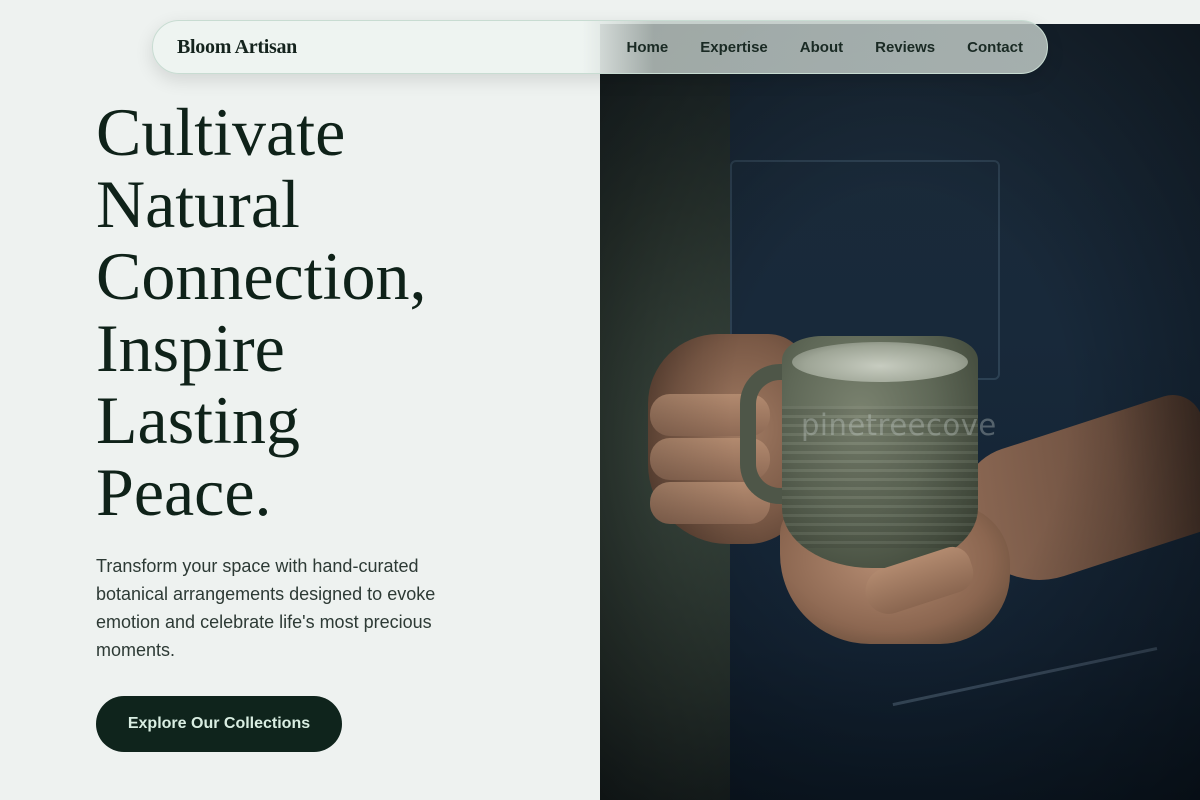 The width and height of the screenshot is (1200, 800). I want to click on headline-line: Connection,, so click(261, 276).